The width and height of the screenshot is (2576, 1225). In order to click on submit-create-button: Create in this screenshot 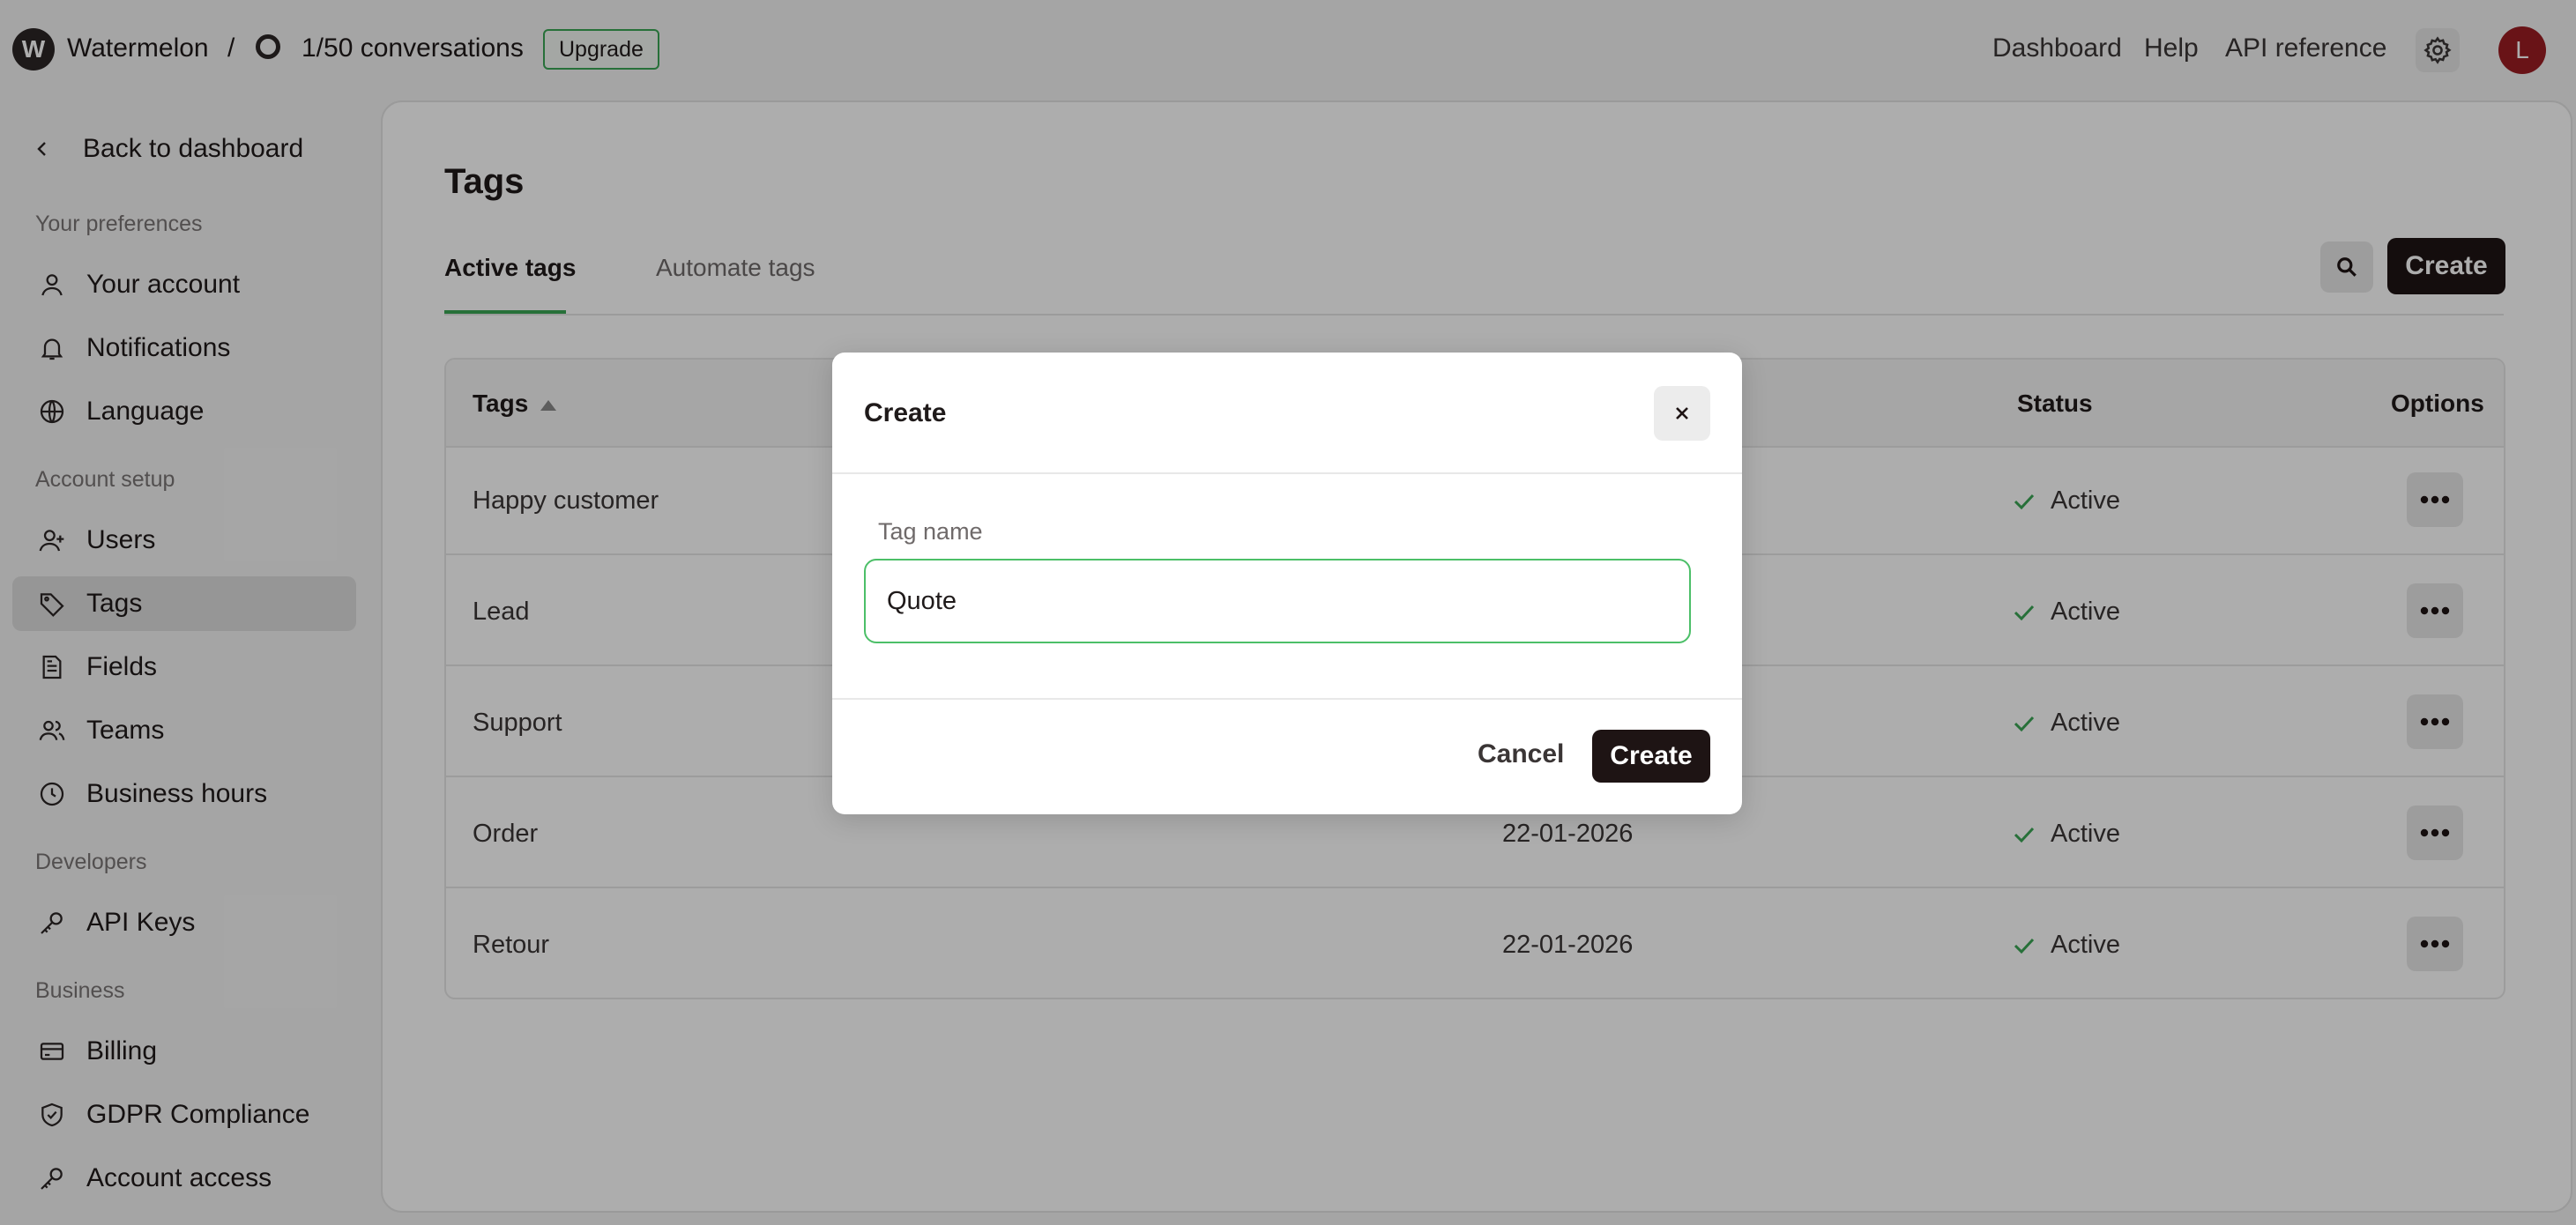, I will do `click(1651, 756)`.